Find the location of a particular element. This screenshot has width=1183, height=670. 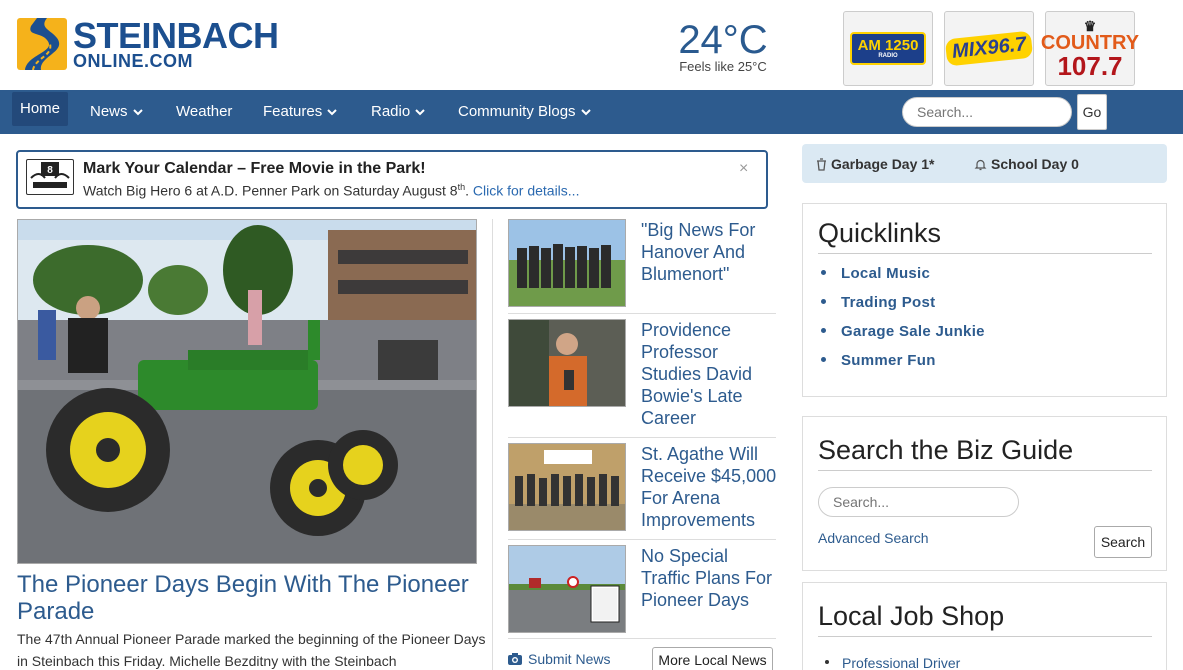

mix967-logo: MIX96.7 is located at coordinates (989, 48).